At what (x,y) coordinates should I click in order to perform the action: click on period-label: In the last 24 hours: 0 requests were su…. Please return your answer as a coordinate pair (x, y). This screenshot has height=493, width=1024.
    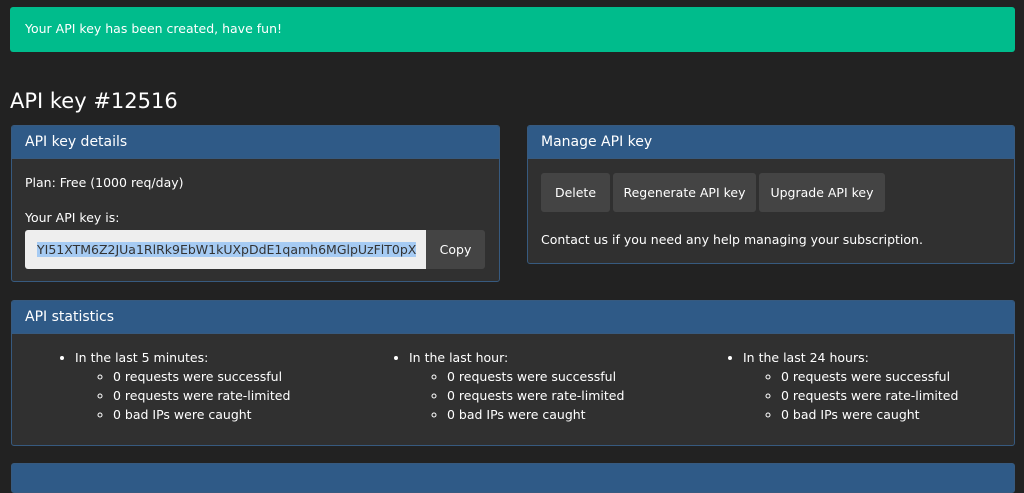
    Looking at the image, I should click on (878, 386).